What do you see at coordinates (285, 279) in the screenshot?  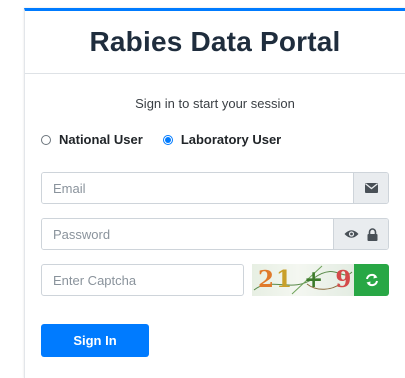 I see `captcha-glyph: 1` at bounding box center [285, 279].